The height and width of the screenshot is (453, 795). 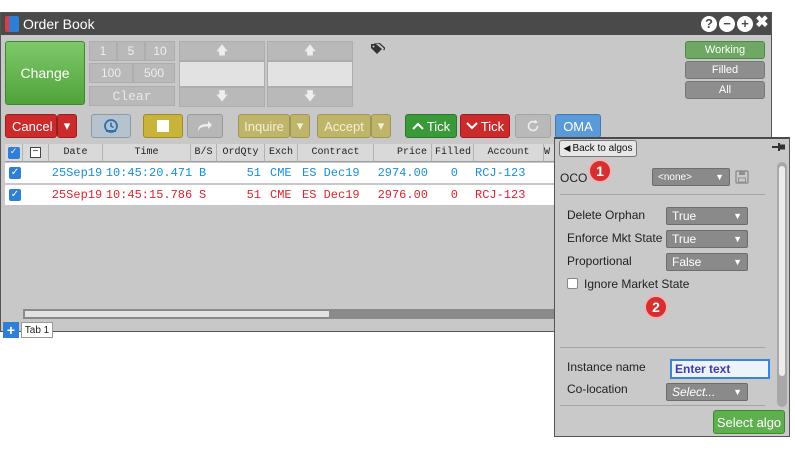 What do you see at coordinates (762, 23) in the screenshot?
I see `close-icon: ✖` at bounding box center [762, 23].